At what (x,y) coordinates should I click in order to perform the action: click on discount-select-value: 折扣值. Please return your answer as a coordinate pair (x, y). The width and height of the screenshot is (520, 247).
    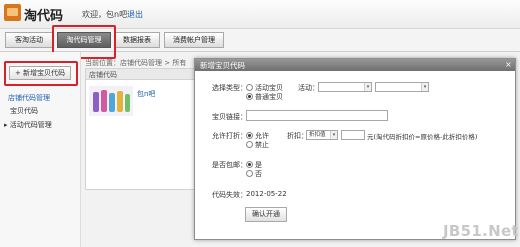
    Looking at the image, I should click on (317, 135).